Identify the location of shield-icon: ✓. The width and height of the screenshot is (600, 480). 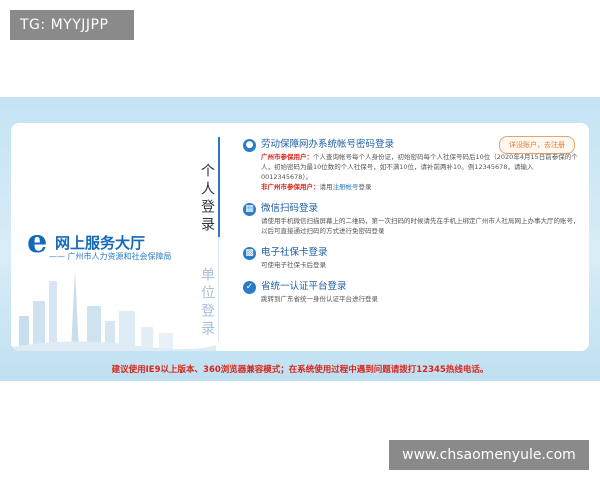
(249, 287).